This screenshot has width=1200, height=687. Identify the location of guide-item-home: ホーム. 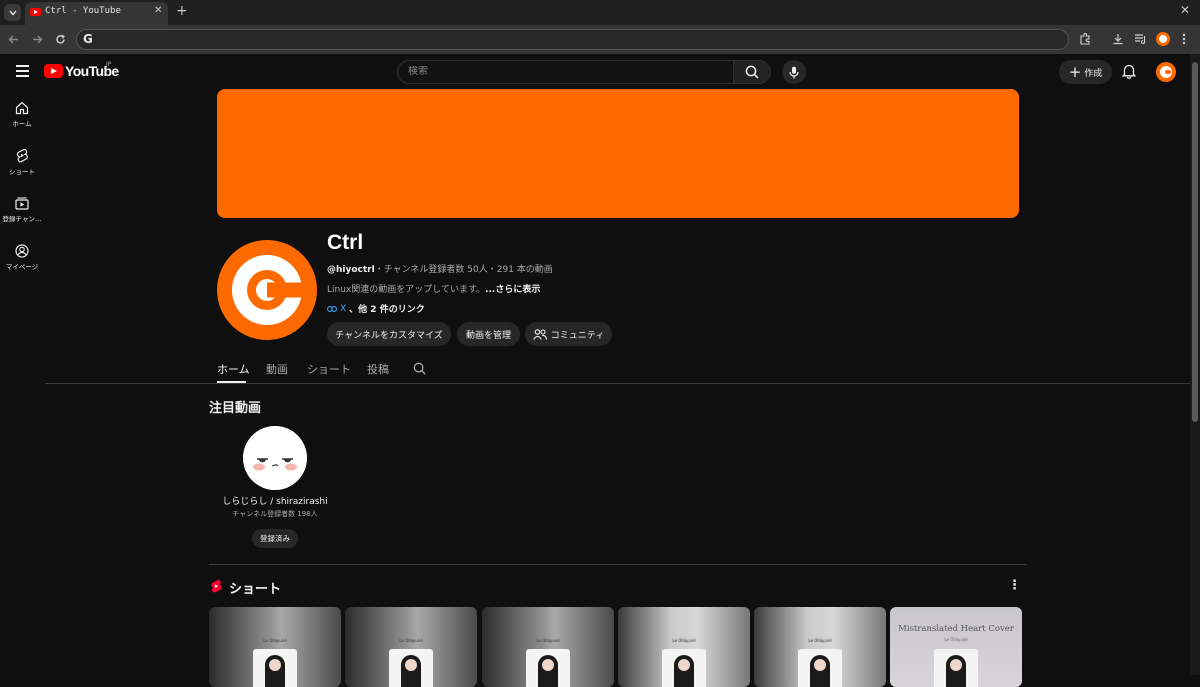
(22, 114).